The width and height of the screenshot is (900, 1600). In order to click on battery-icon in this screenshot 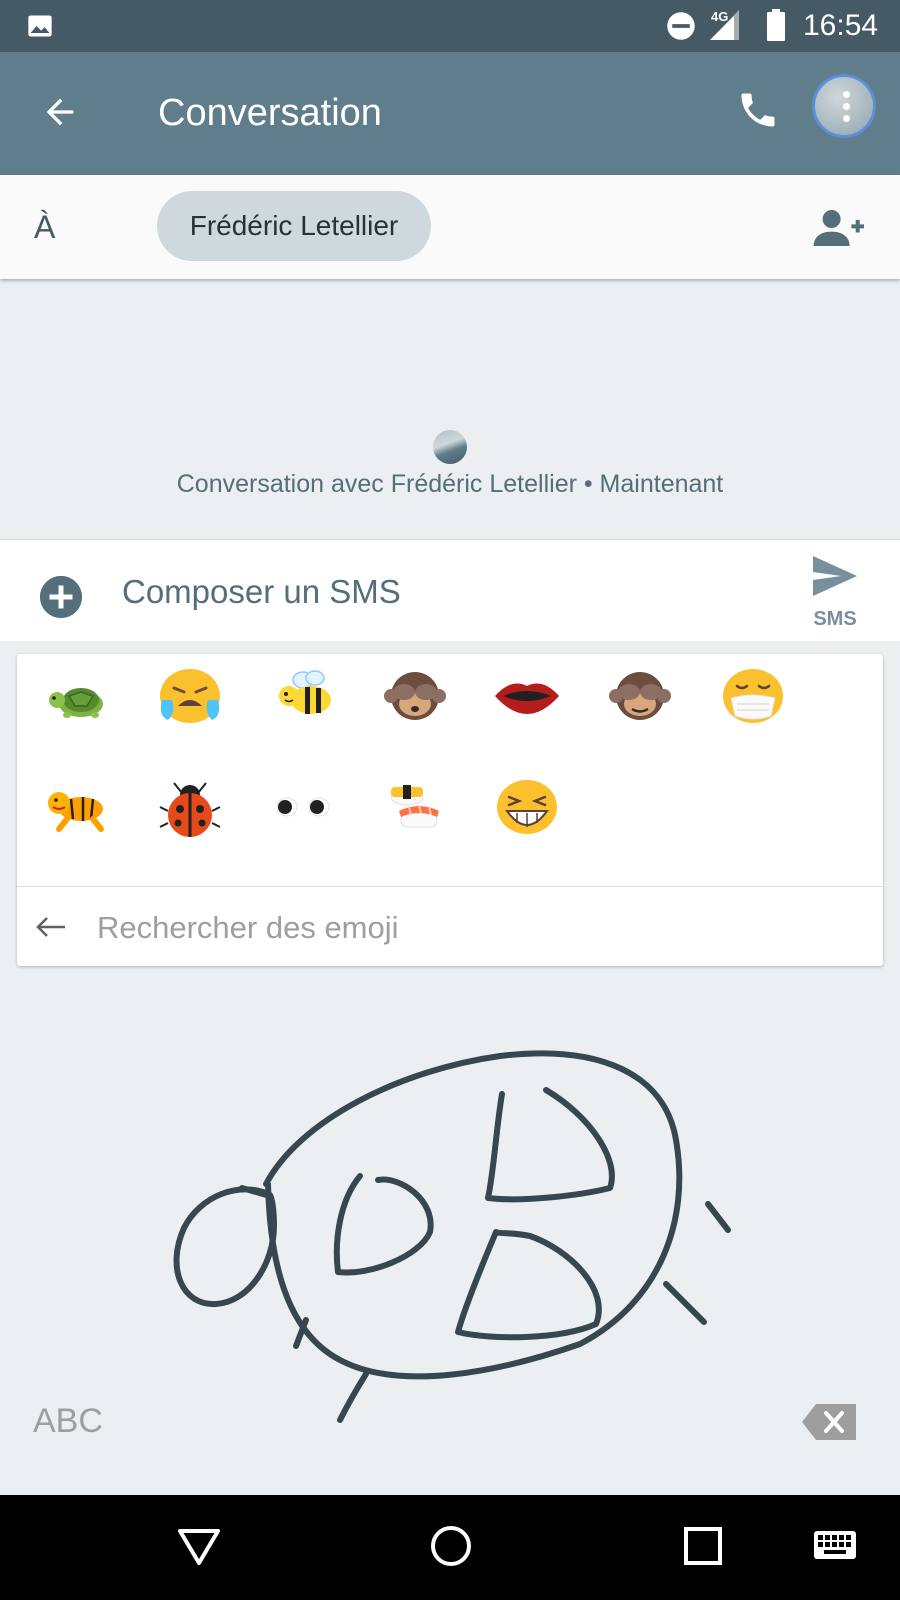, I will do `click(776, 25)`.